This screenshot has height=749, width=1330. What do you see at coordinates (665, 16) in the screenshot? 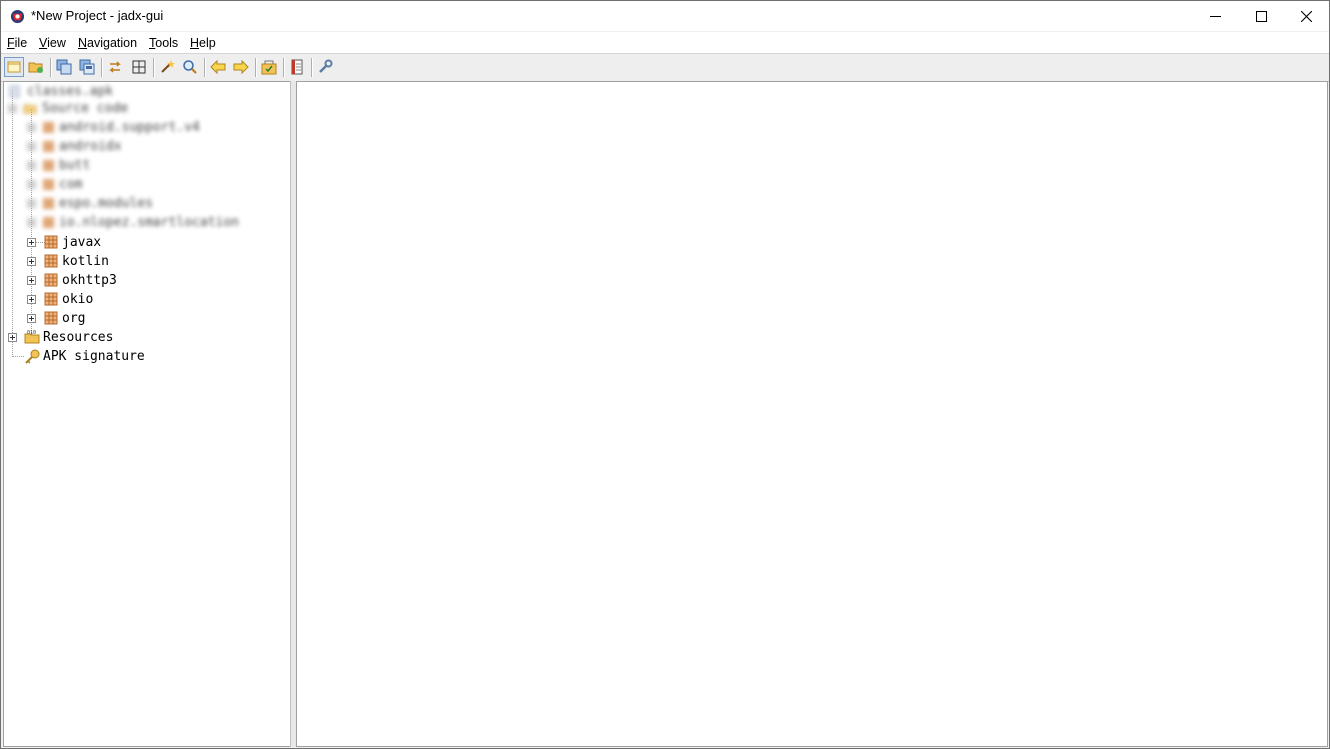
I see `title-bar: *New Project - jadx-gui` at bounding box center [665, 16].